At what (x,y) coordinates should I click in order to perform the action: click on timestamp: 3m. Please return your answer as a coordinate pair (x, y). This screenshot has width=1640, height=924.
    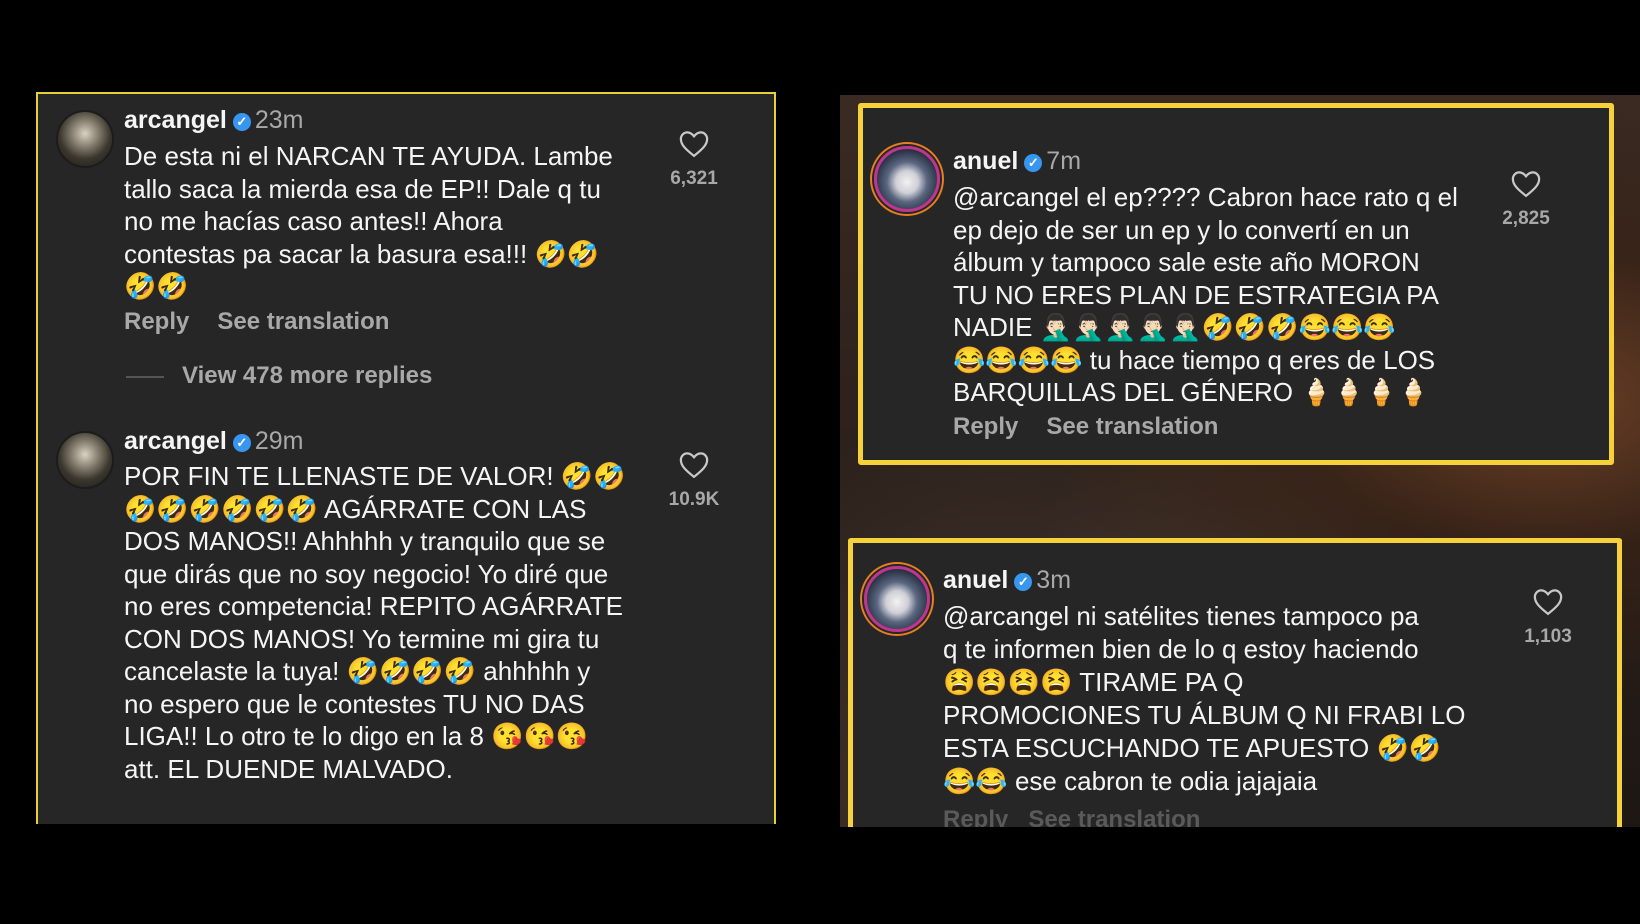
    Looking at the image, I should click on (1054, 580).